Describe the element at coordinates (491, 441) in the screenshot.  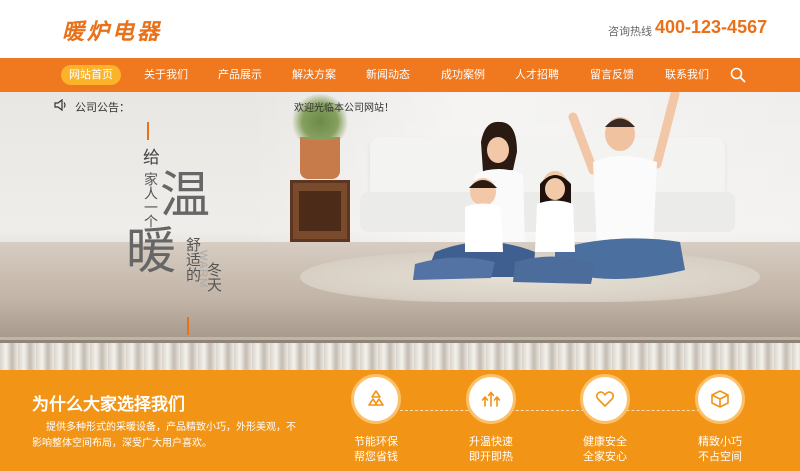
I see `feature-title: 升温快速` at that location.